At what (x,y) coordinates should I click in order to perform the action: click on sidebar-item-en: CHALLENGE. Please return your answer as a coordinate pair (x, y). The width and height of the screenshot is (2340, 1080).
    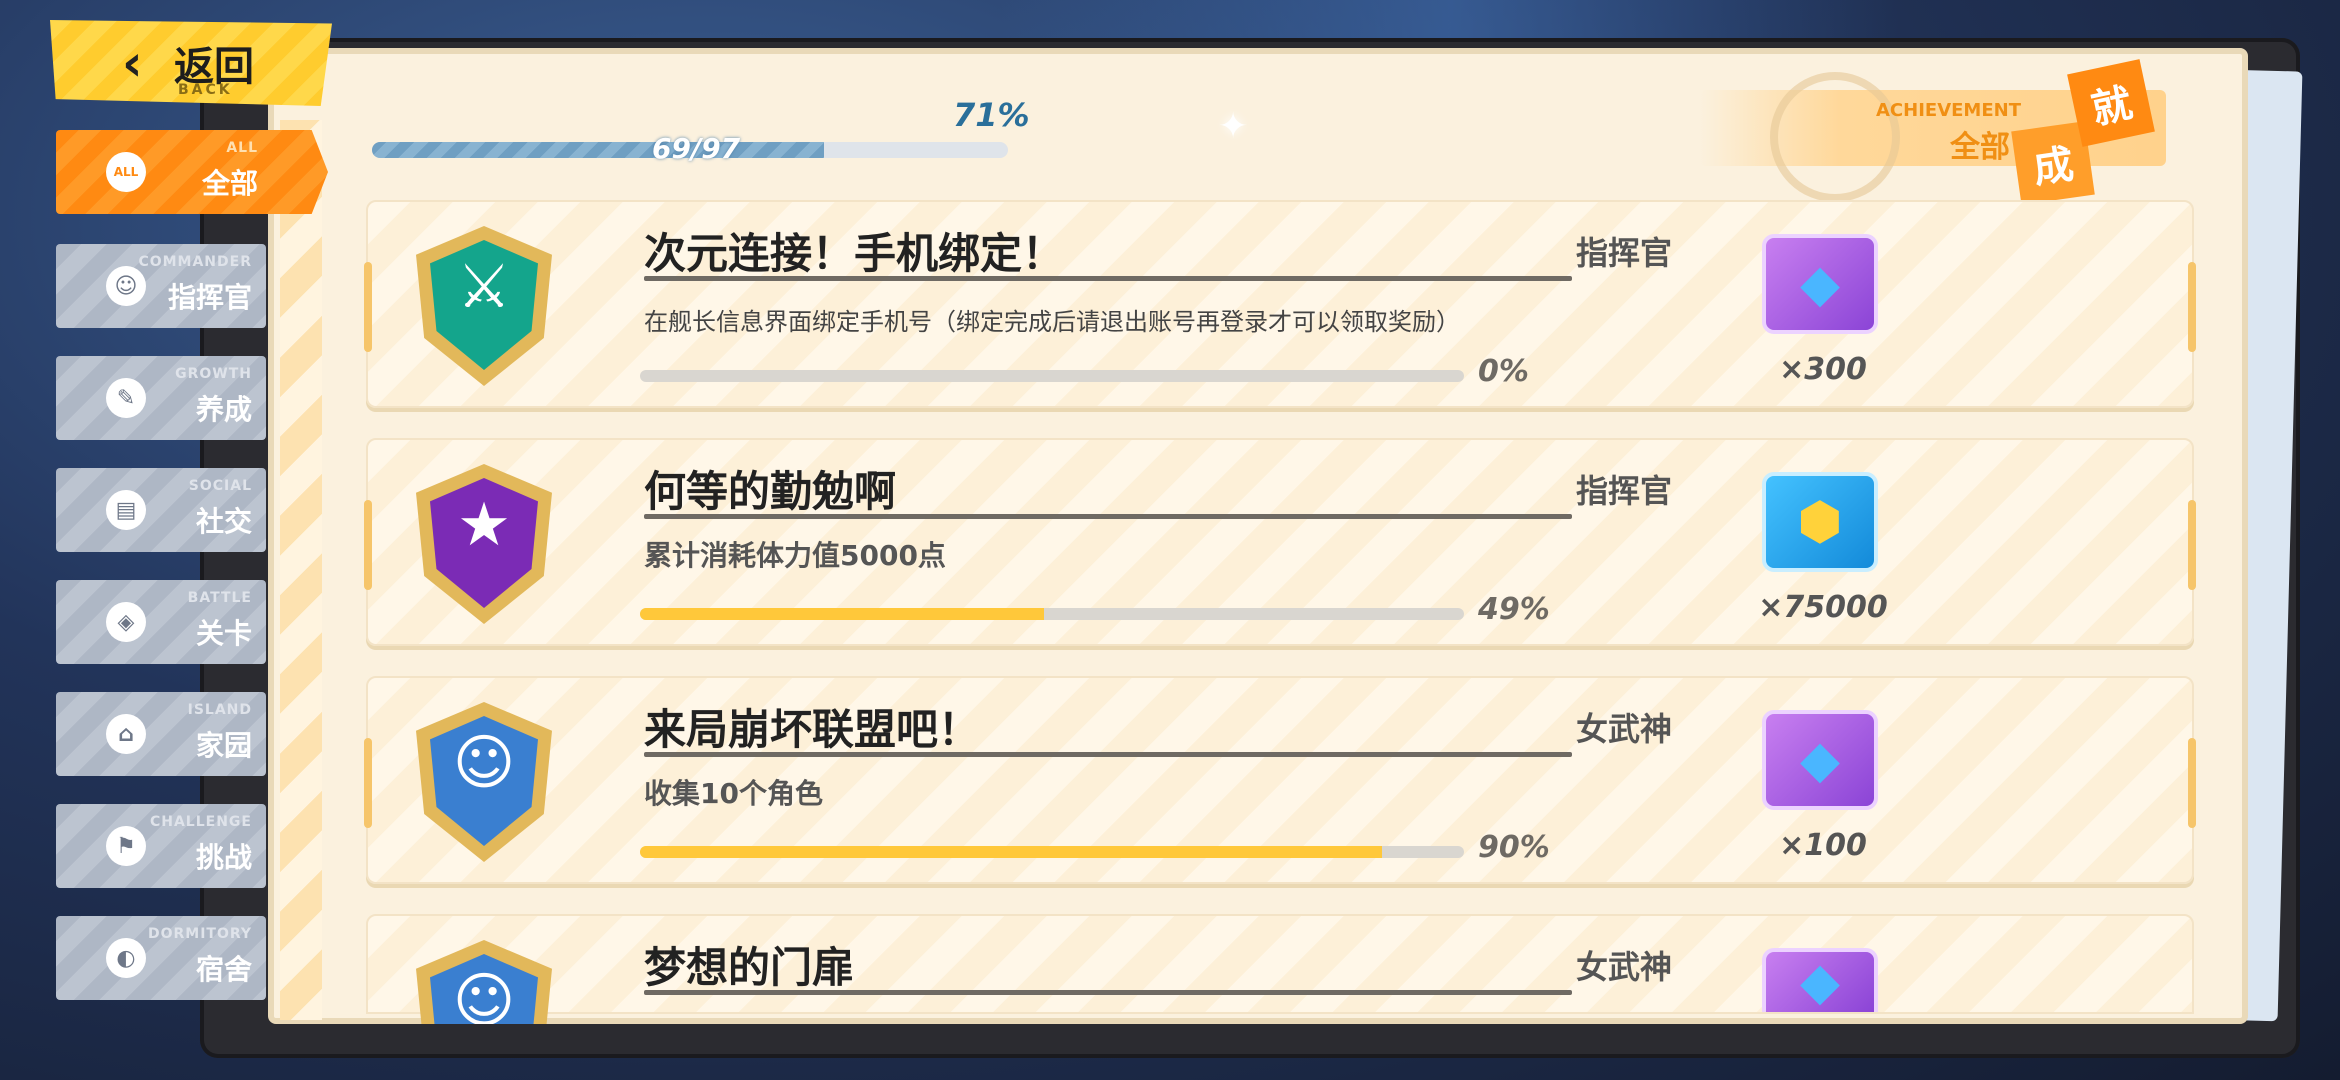
    Looking at the image, I should click on (200, 822).